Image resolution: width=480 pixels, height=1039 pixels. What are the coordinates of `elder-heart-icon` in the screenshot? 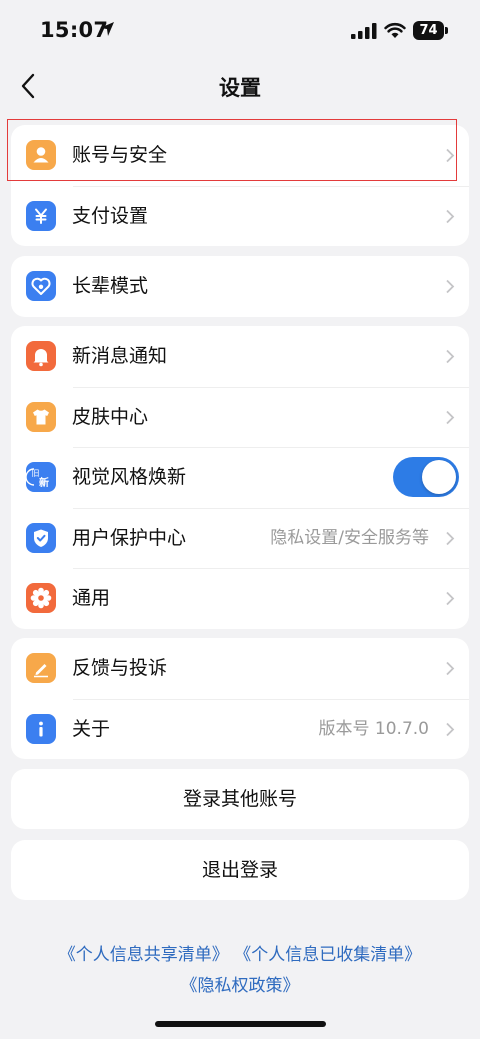 It's located at (41, 286).